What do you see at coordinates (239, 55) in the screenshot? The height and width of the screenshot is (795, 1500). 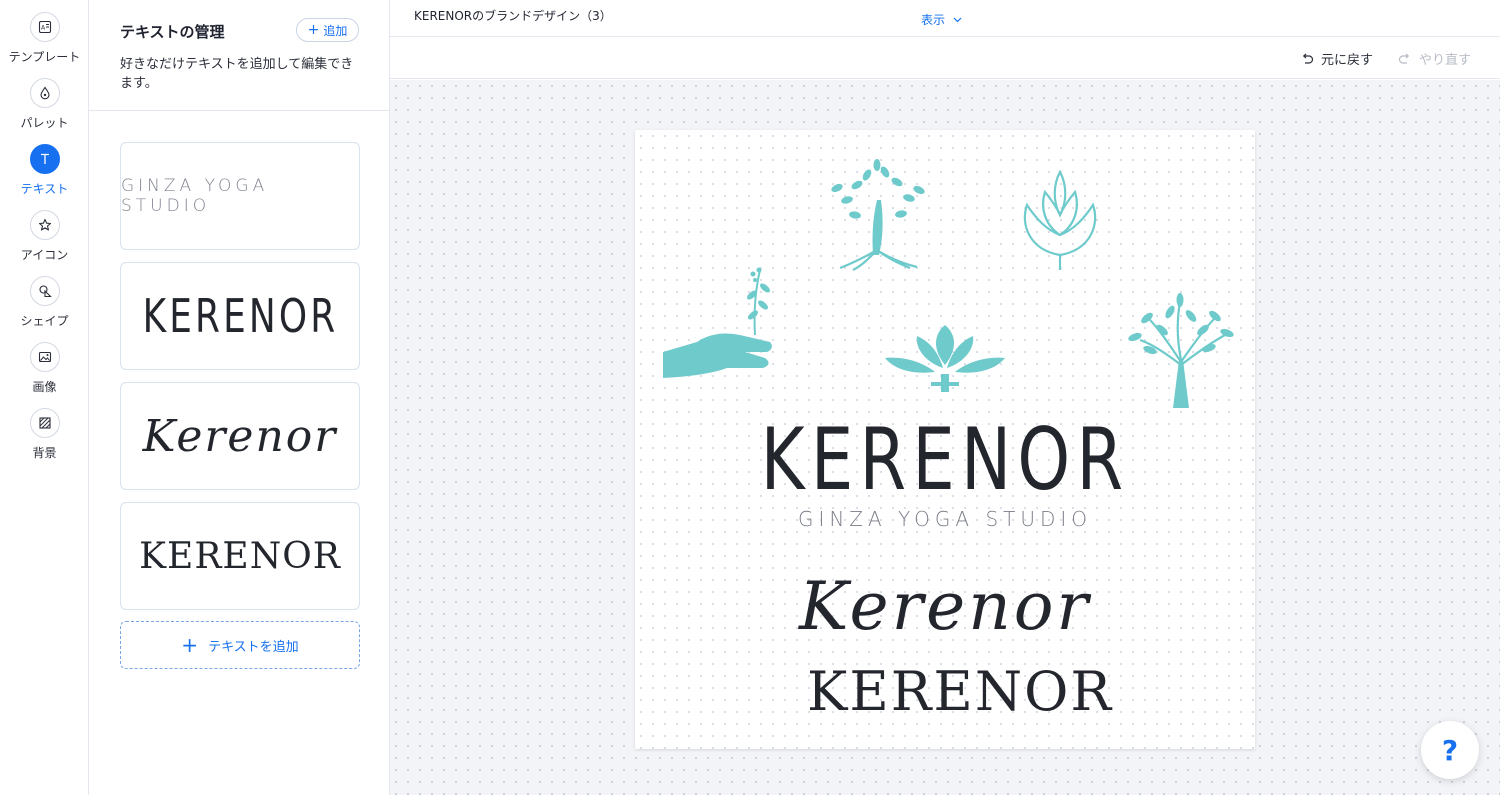 I see `panel-header: テキストの管理 + 追加 好きなだけテキストを追加して編集できます。` at bounding box center [239, 55].